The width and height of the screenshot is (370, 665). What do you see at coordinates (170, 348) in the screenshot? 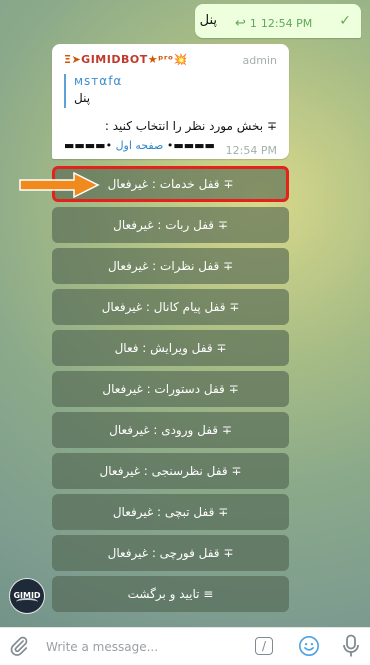
I see `keyboard-button-edit-lock: ∓ قفل ویرایش : فعال` at bounding box center [170, 348].